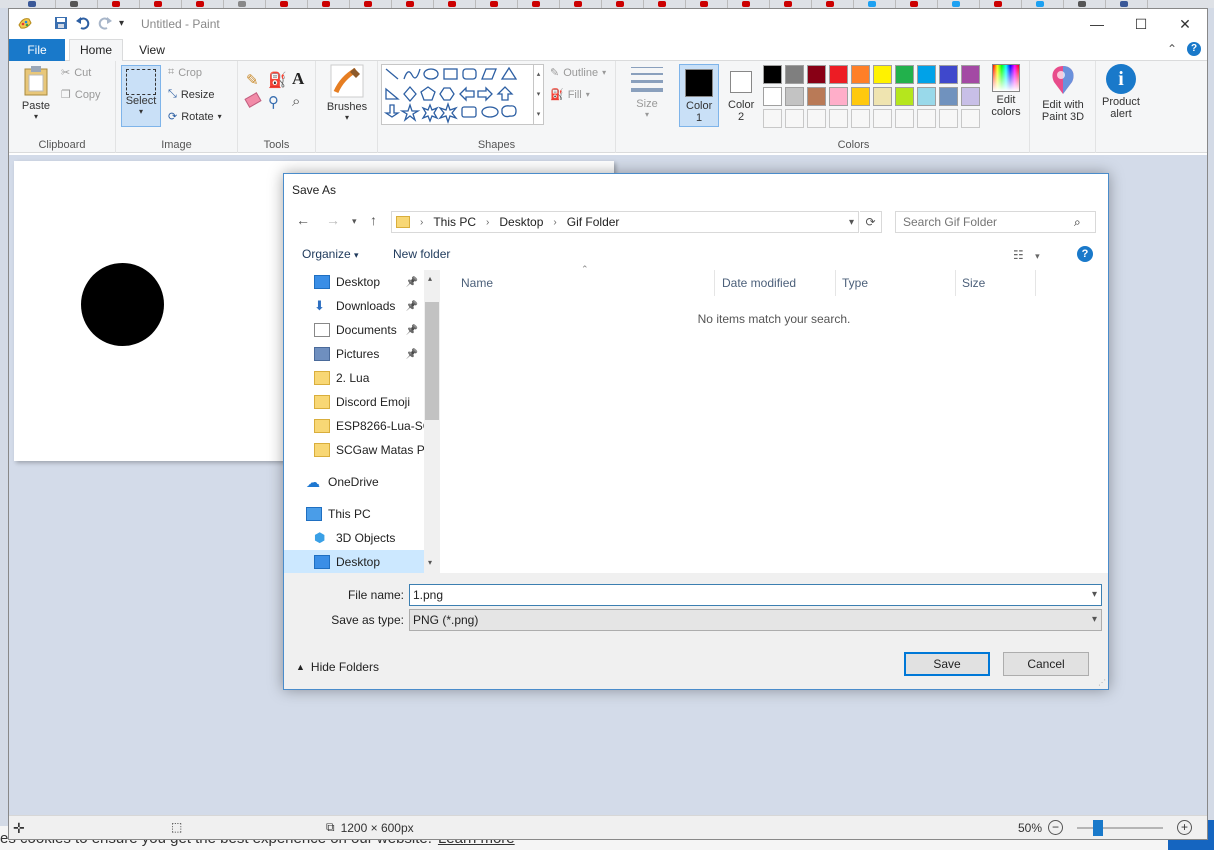 The width and height of the screenshot is (1214, 850). Describe the element at coordinates (996, 283) in the screenshot. I see `column-size: Size` at that location.